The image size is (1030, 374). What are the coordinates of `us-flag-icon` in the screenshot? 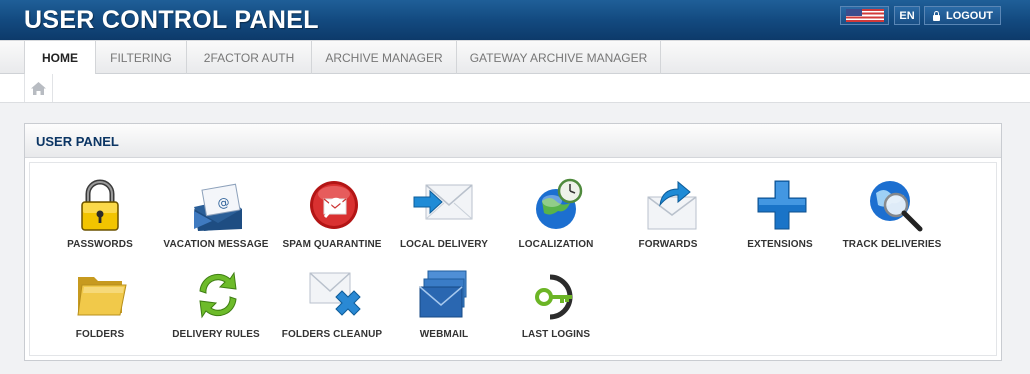 It's located at (864, 15).